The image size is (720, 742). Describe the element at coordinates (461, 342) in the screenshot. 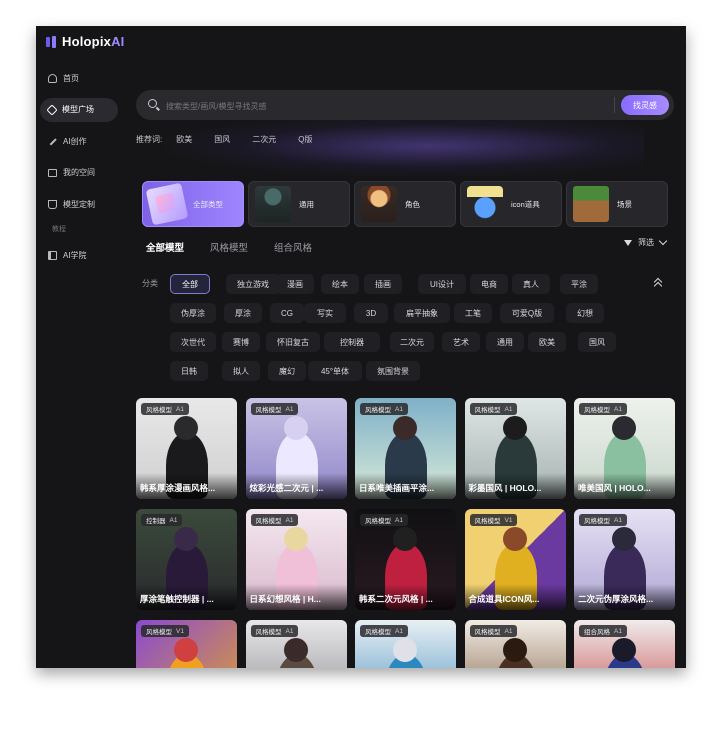

I see `classify-chip: 艺术` at that location.